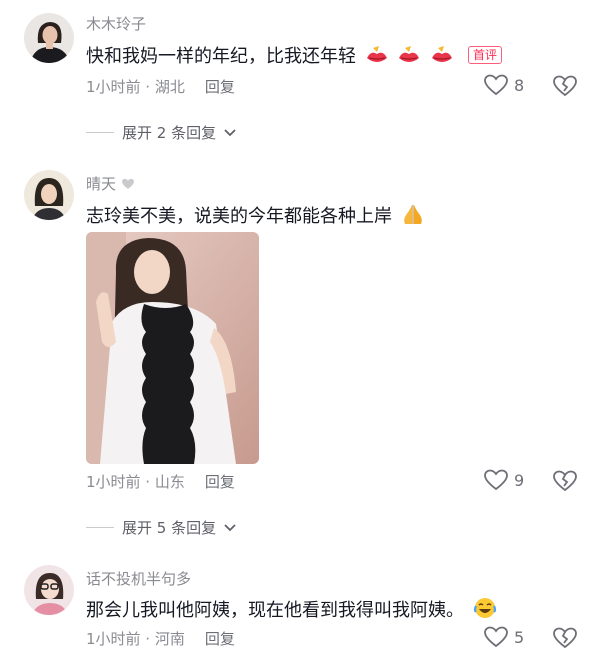 The height and width of the screenshot is (670, 600). I want to click on like-count: 5, so click(519, 637).